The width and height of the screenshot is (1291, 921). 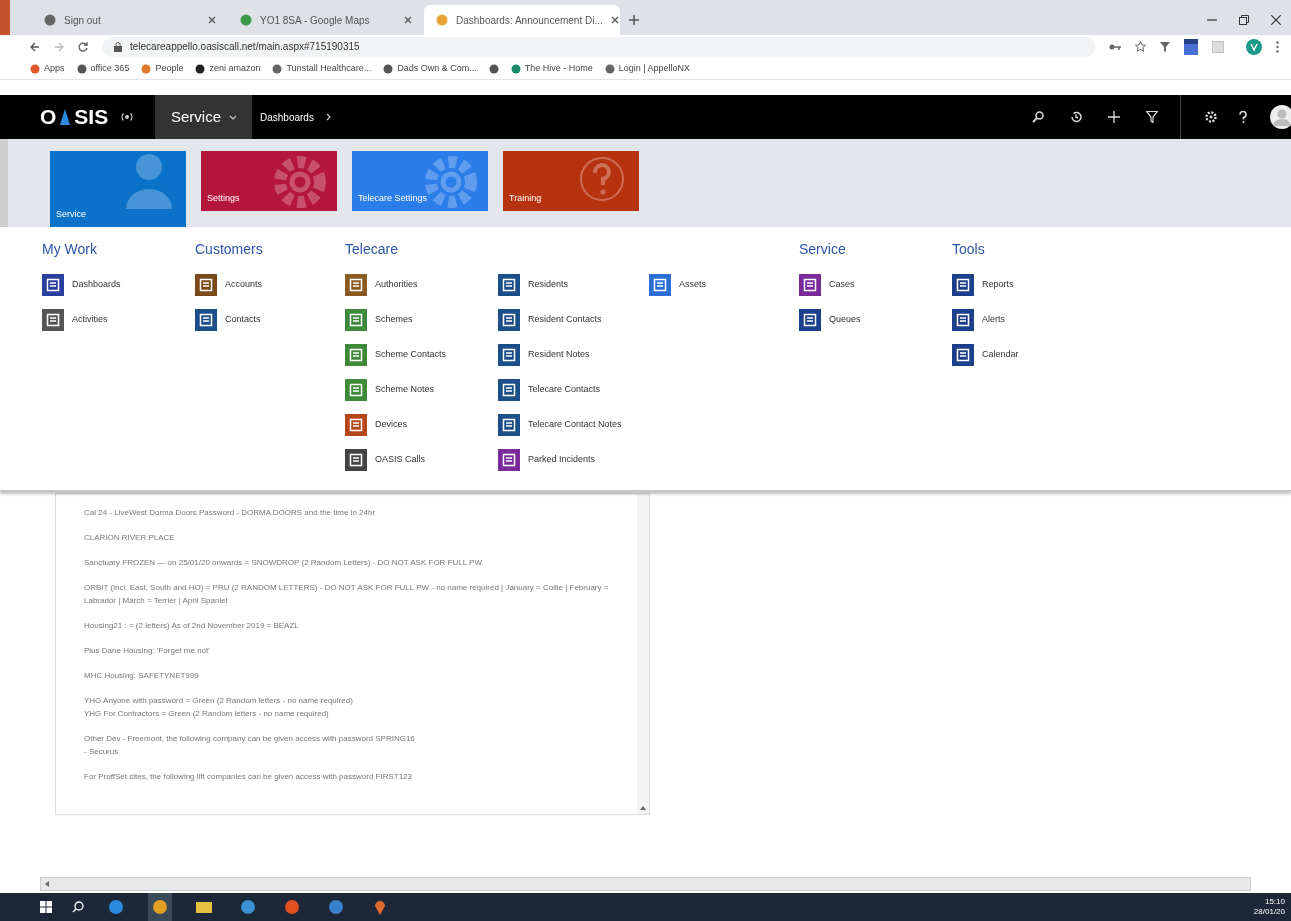 I want to click on url-text: telecareappello.oasiscall.net/main.aspx#715190315, so click(x=245, y=47).